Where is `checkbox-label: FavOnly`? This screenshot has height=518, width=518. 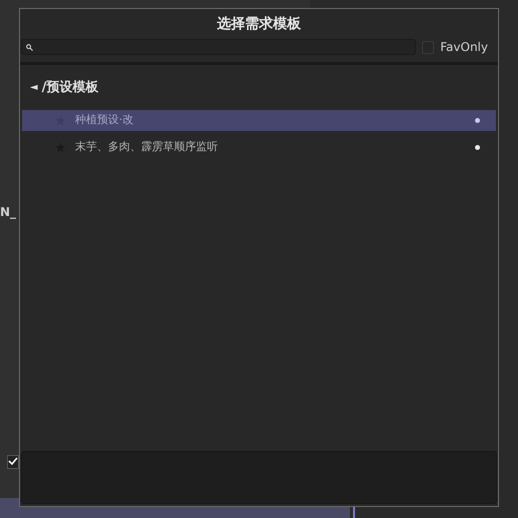 checkbox-label: FavOnly is located at coordinates (464, 47).